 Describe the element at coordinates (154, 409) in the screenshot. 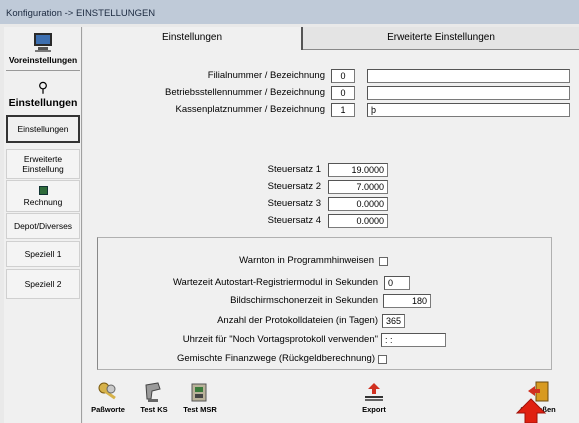

I see `toolbar-label: Test KS` at that location.